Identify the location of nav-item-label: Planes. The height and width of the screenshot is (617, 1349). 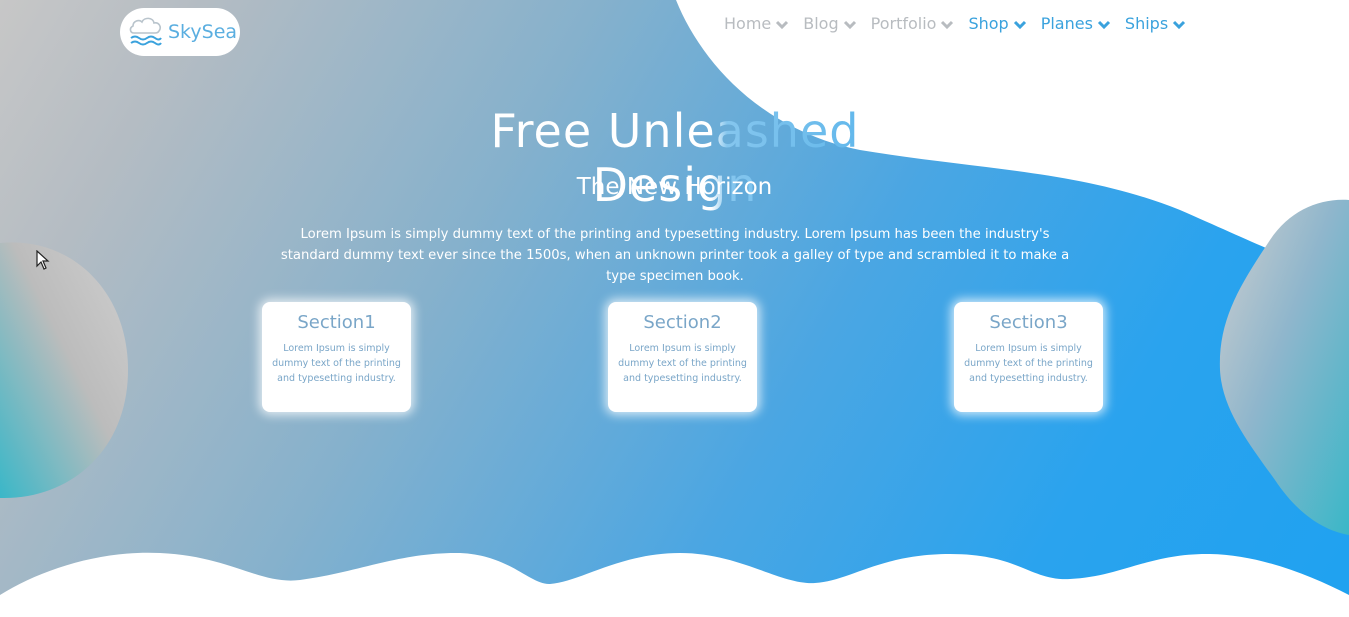
(1066, 23).